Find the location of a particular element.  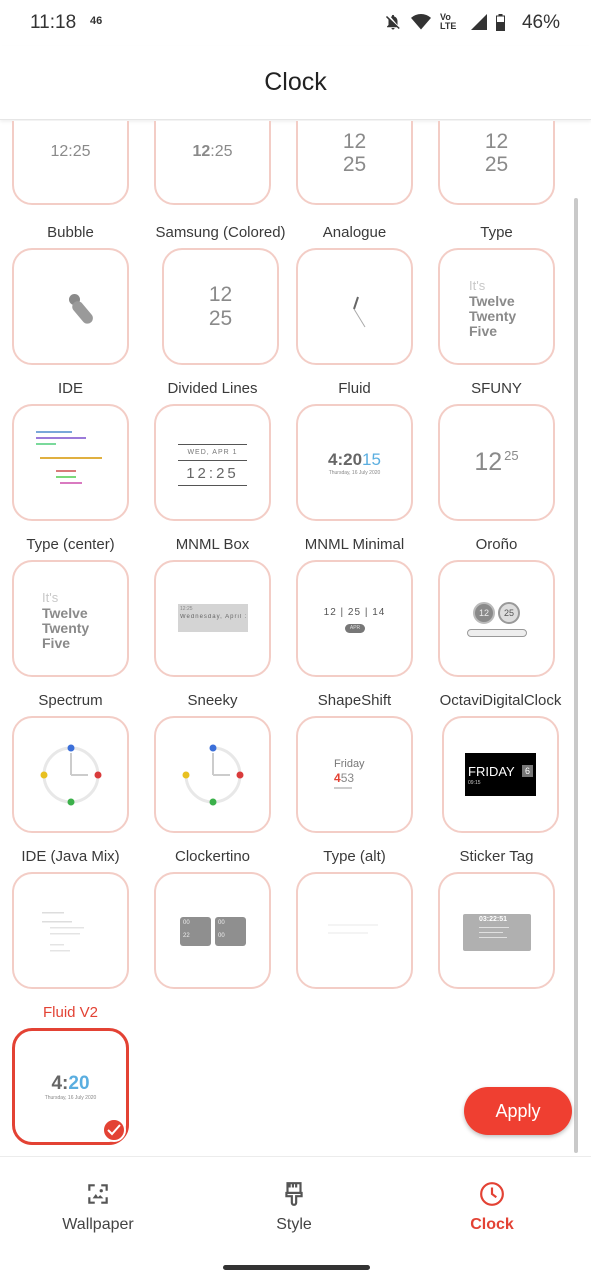

nav-item-style: Style is located at coordinates (294, 1207).